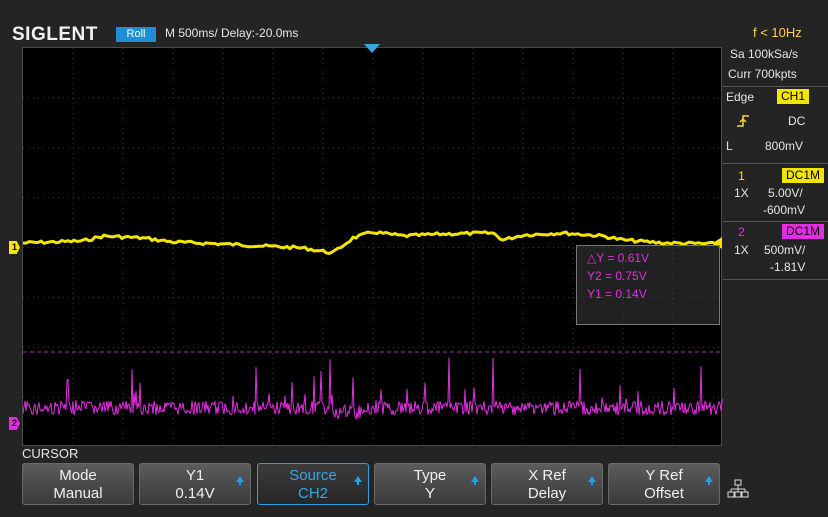  Describe the element at coordinates (785, 193) in the screenshot. I see `ch1-scale: 5.00V/` at that location.